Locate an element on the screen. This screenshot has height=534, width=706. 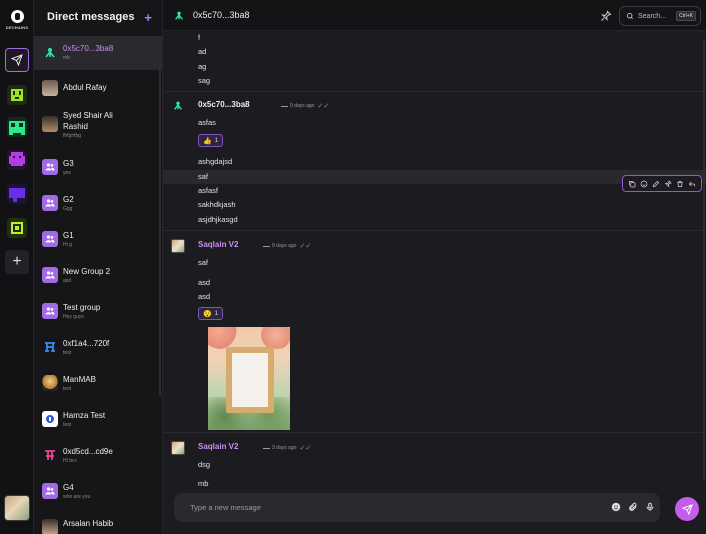
dm-scrollbar is located at coordinates (160, 216).